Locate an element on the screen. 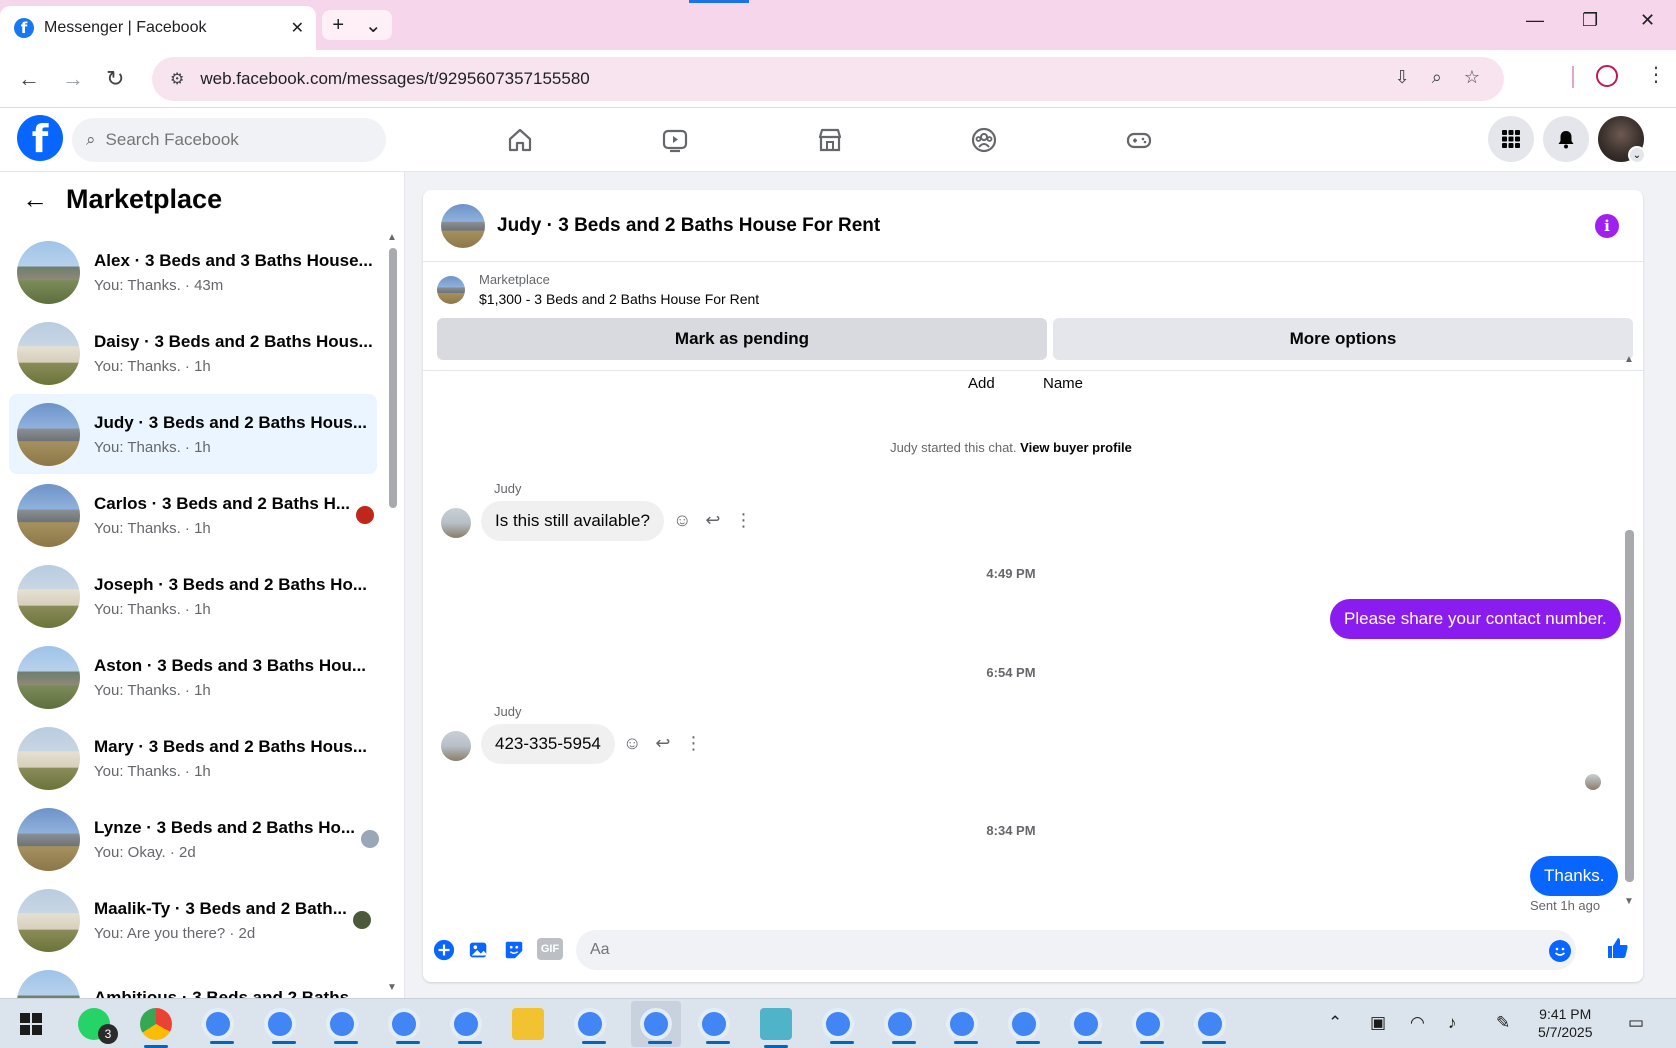  gaming-icon is located at coordinates (1139, 140).